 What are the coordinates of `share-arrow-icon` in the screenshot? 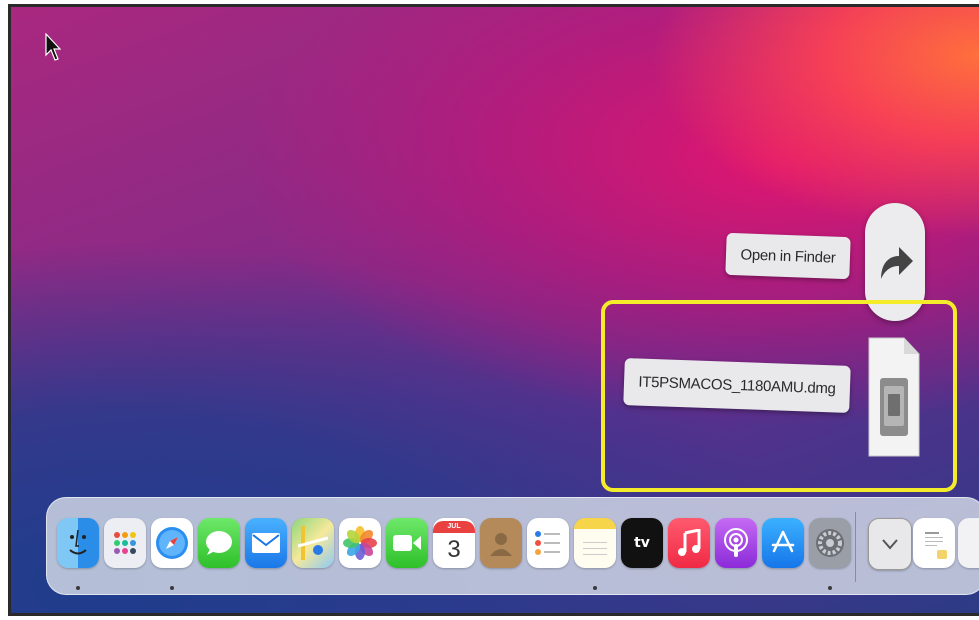 It's located at (897, 263).